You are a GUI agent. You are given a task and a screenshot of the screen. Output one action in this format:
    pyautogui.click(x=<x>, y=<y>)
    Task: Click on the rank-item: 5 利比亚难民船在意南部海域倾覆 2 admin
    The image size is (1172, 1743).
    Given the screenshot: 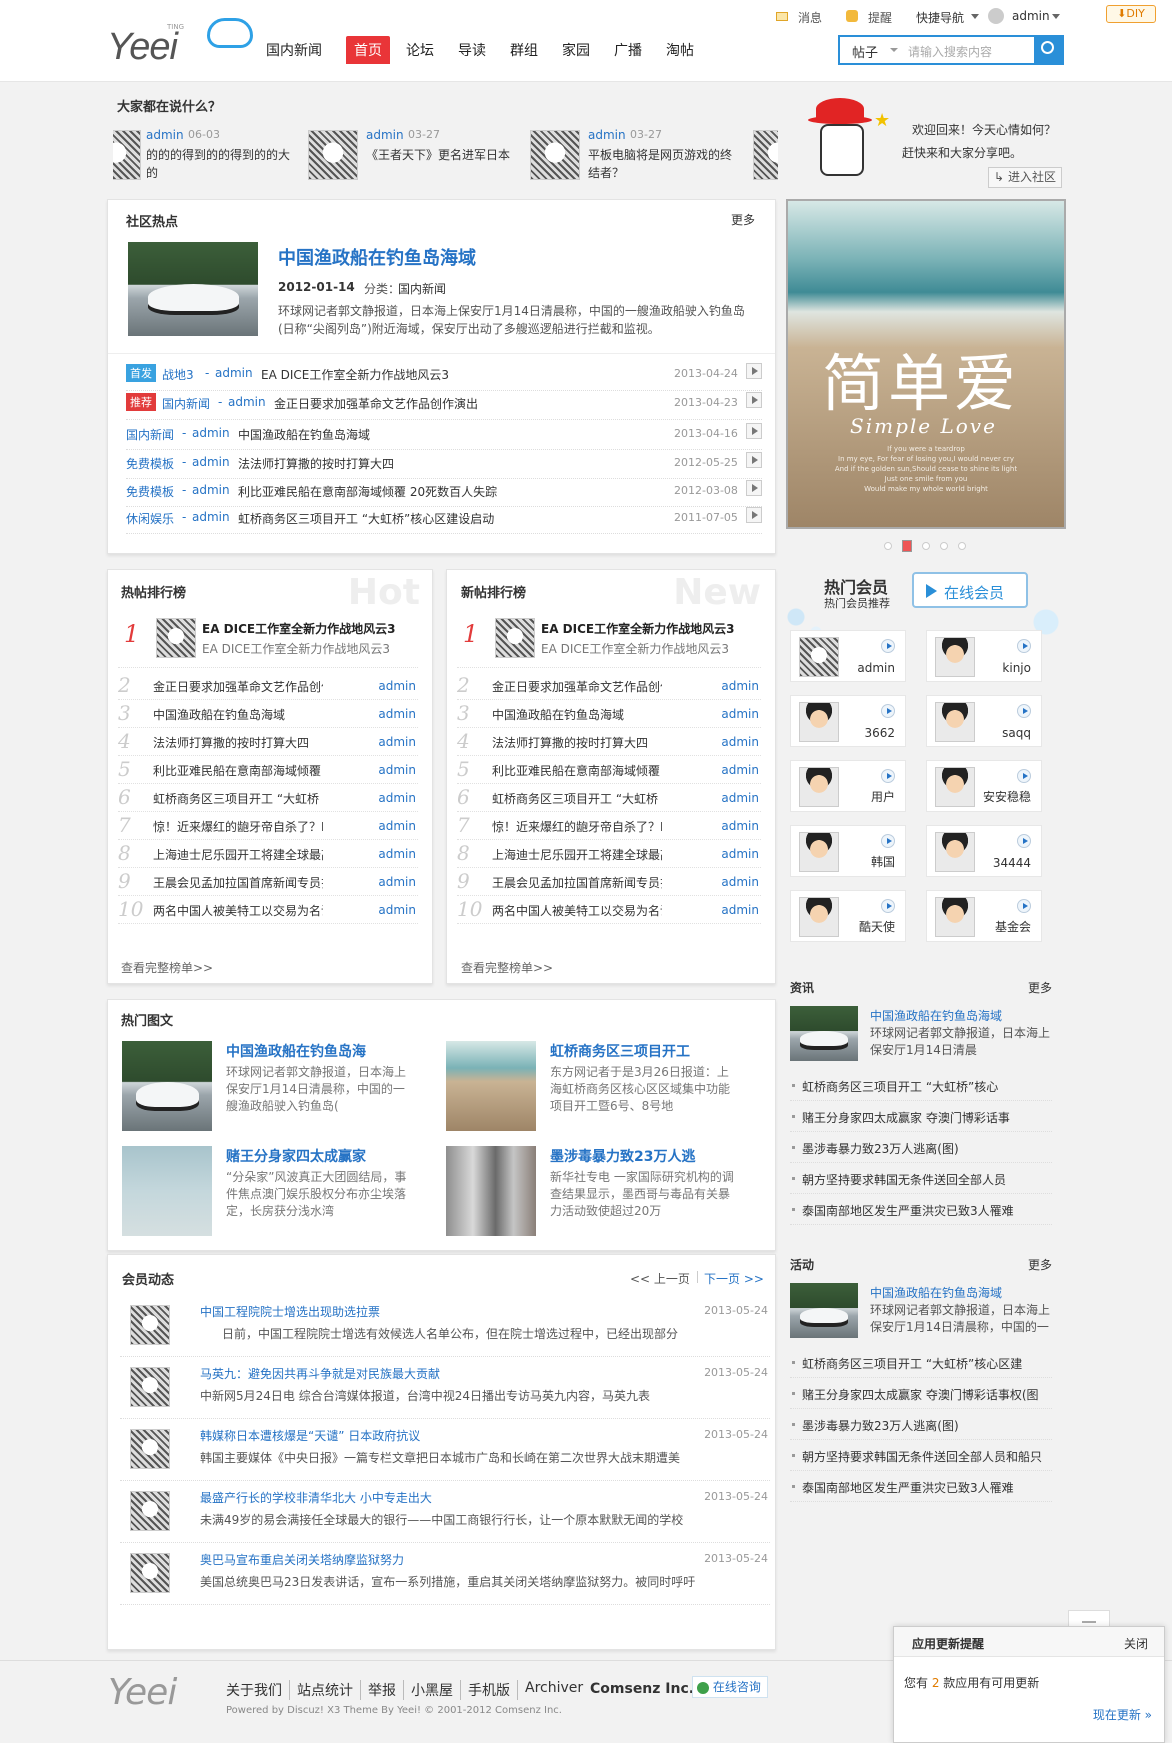 What is the action you would take?
    pyautogui.click(x=268, y=770)
    